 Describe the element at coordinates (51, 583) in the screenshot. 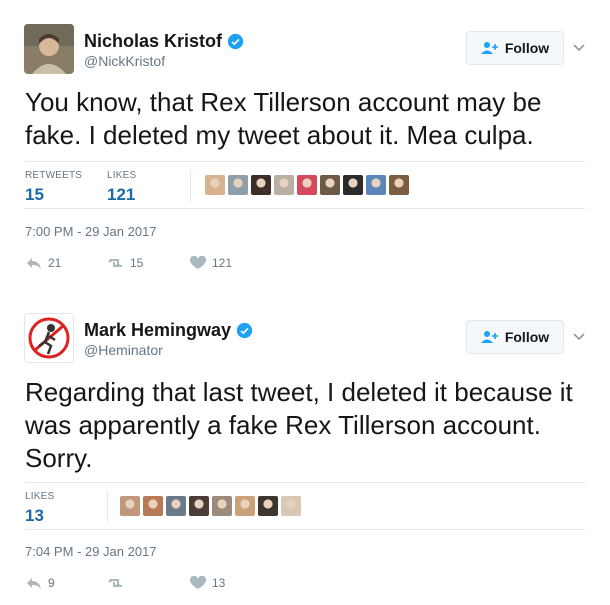

I see `reply-count: 9` at that location.